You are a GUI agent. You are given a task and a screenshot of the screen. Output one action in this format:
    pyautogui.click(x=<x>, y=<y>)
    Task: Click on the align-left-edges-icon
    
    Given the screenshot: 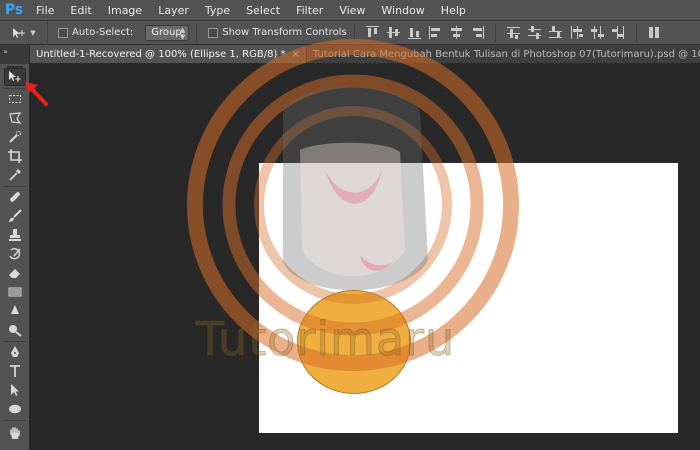 What is the action you would take?
    pyautogui.click(x=435, y=32)
    